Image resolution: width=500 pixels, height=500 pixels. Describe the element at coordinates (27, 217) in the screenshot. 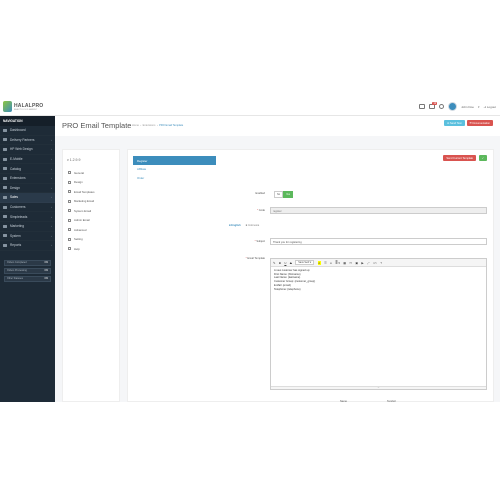

I see `sidebar-item-simpleleads: Simpleleads ›` at that location.